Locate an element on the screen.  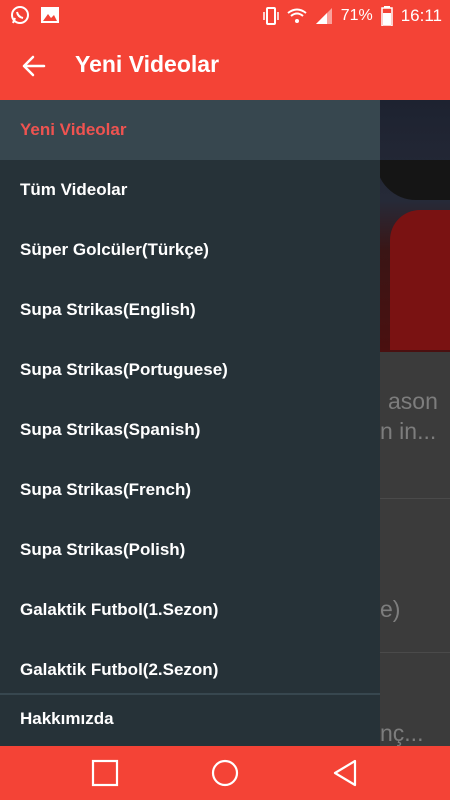
image-icon is located at coordinates (50, 15).